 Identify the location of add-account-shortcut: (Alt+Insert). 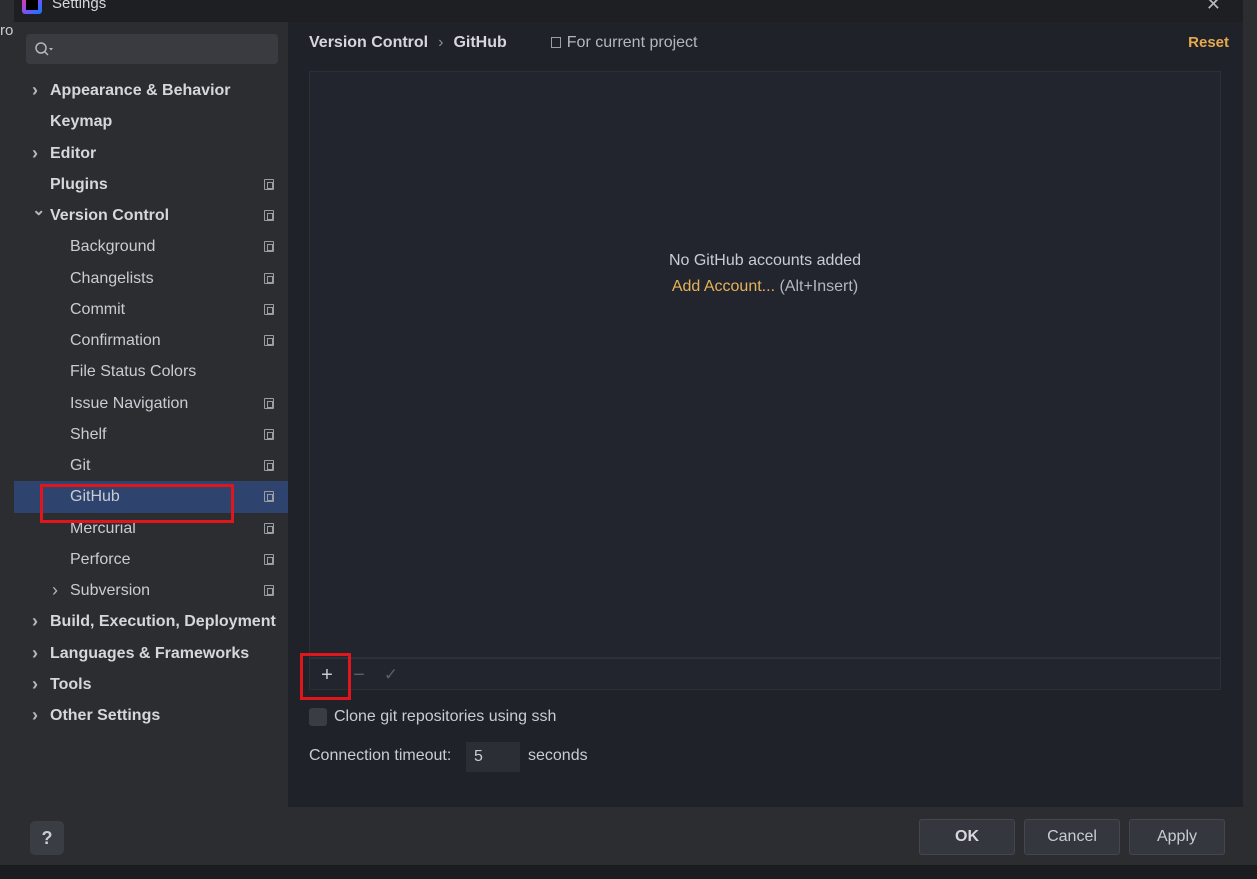
(817, 286).